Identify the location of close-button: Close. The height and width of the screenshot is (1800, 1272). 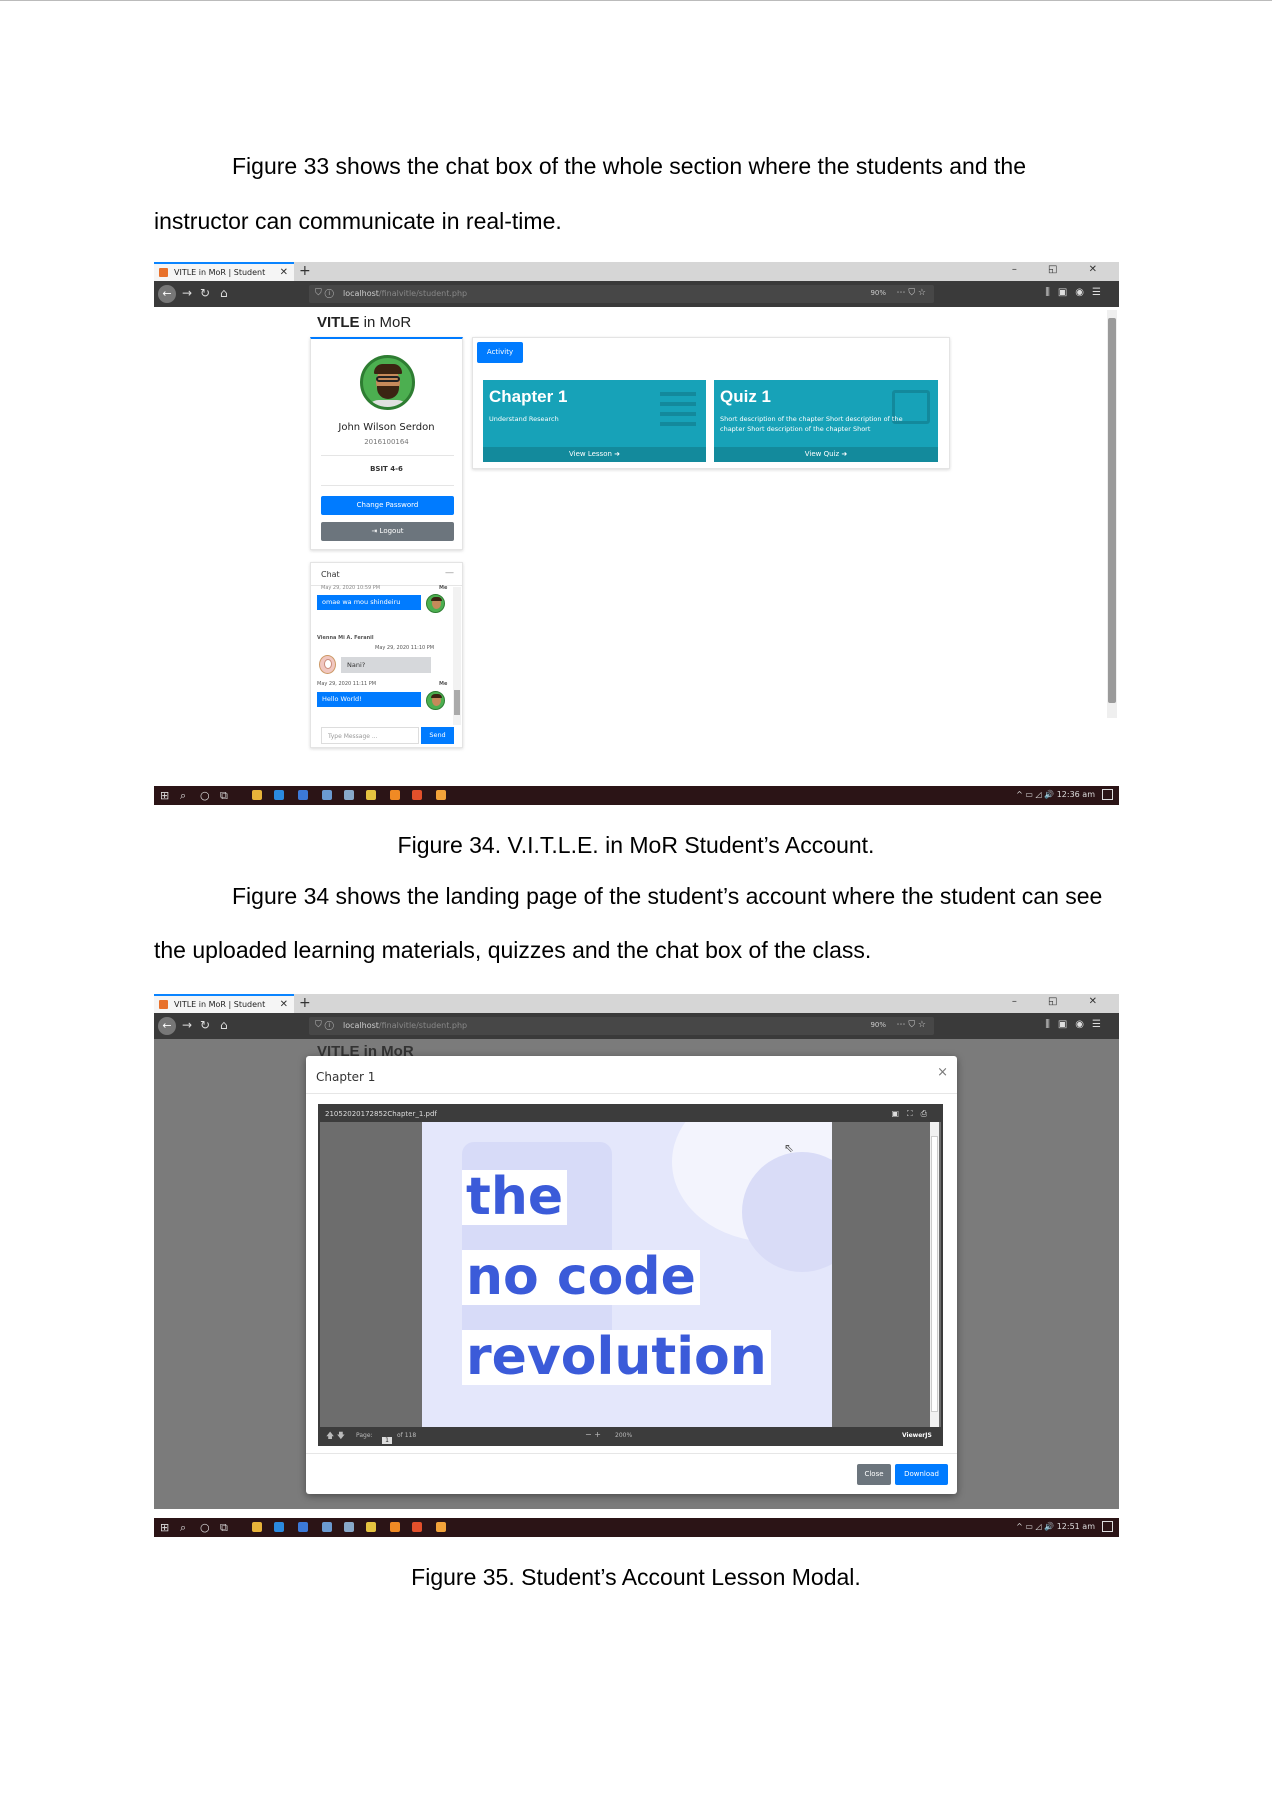
(874, 1474).